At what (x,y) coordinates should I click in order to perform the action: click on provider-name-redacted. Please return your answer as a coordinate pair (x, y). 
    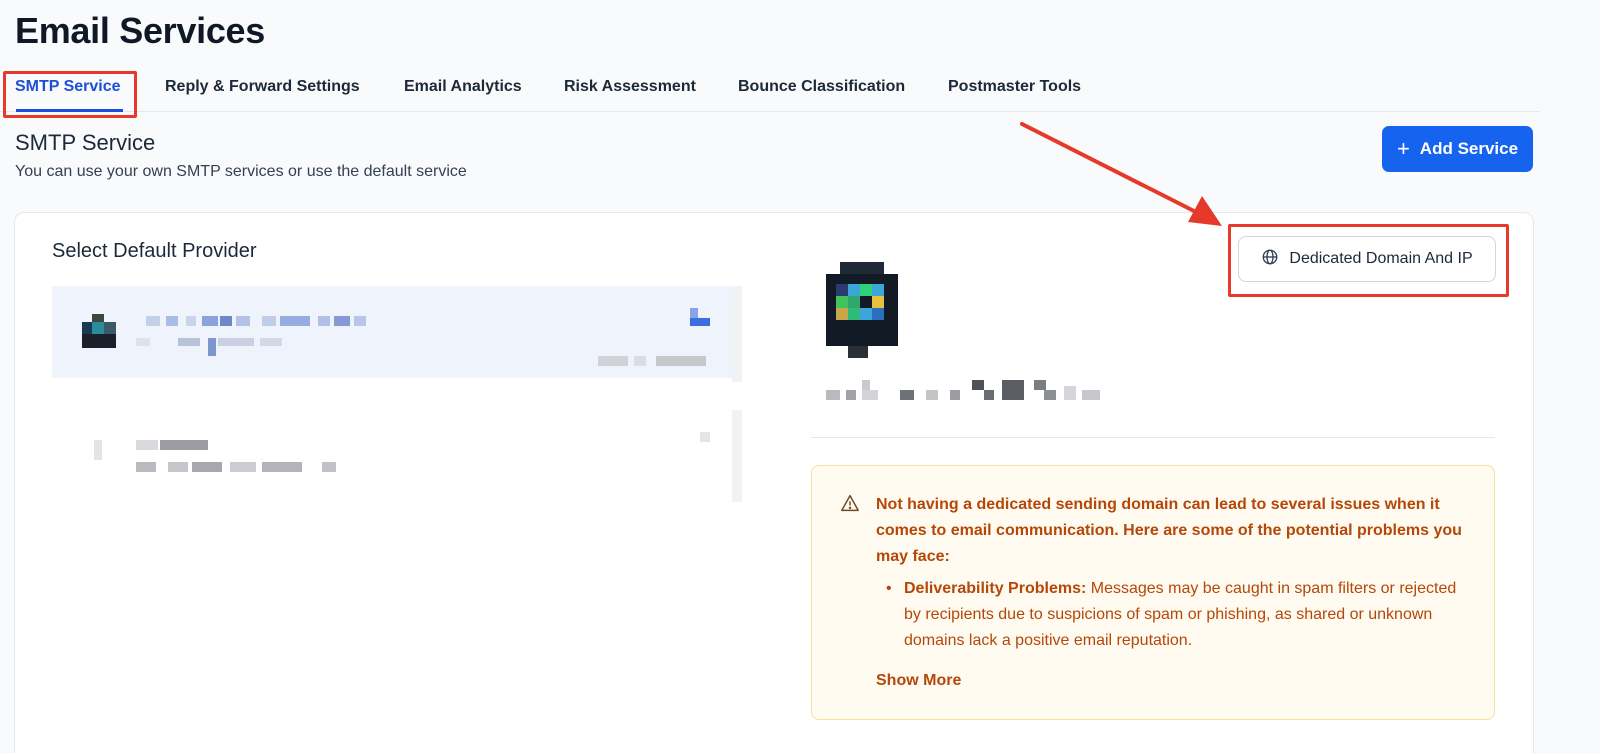
    Looking at the image, I should click on (966, 391).